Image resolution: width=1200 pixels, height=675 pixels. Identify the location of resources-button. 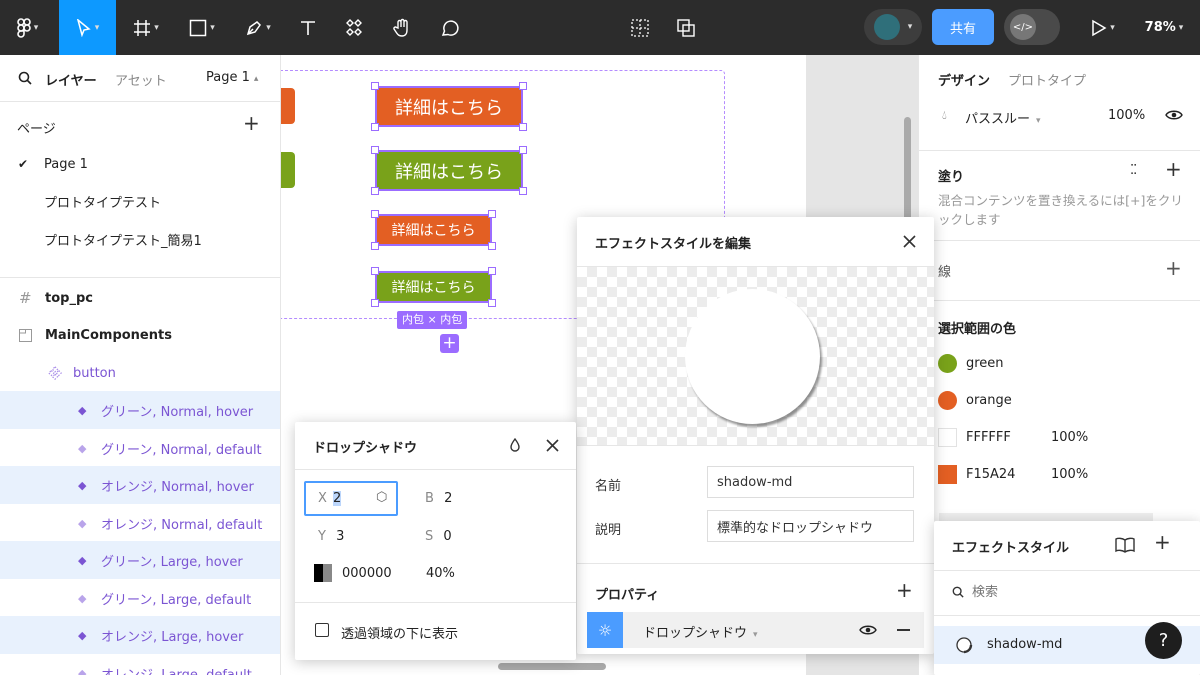
(354, 27).